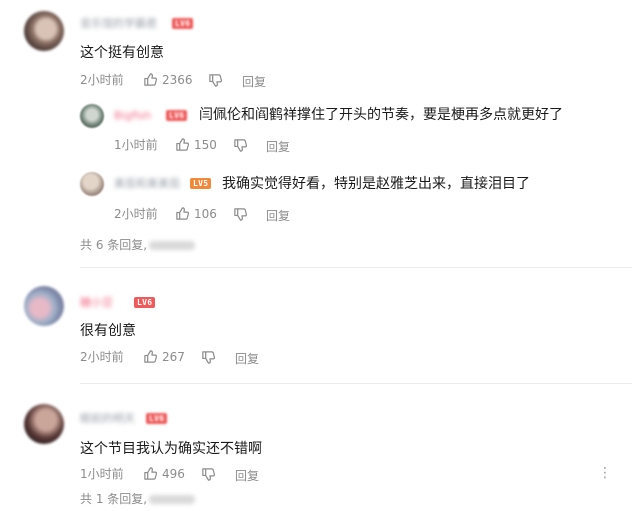 Image resolution: width=640 pixels, height=511 pixels. Describe the element at coordinates (118, 24) in the screenshot. I see `username: 音乐馆的学霸君` at that location.